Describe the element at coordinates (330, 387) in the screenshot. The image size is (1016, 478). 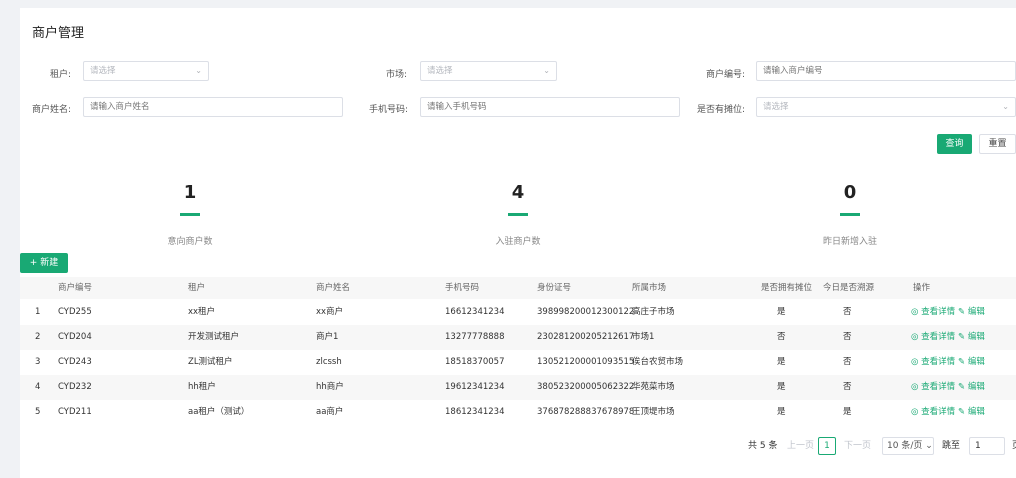
I see `cell-merchant-name: hh商户` at that location.